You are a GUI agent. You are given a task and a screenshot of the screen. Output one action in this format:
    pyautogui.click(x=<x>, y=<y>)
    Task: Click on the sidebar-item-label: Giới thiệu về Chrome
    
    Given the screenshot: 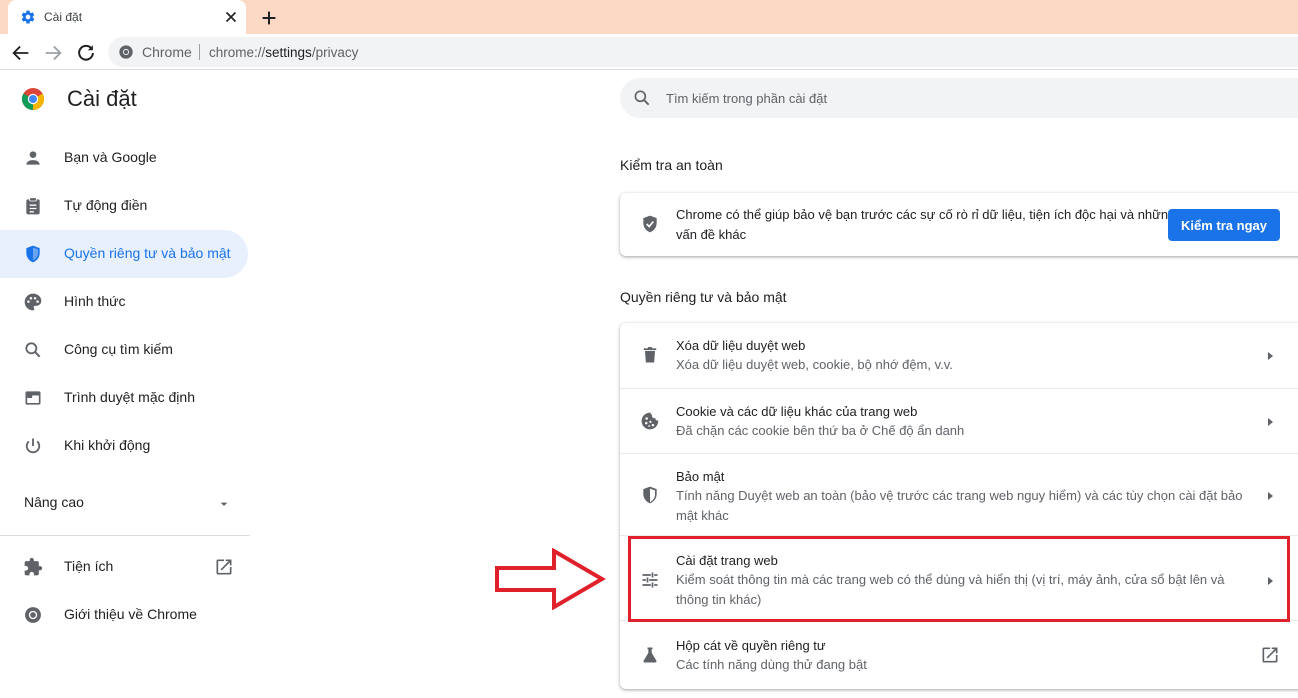 What is the action you would take?
    pyautogui.click(x=130, y=614)
    